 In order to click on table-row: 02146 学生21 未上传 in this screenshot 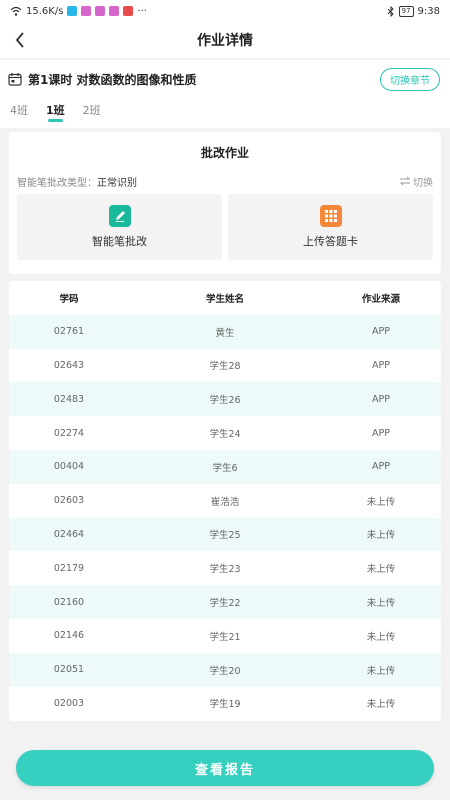, I will do `click(225, 636)`.